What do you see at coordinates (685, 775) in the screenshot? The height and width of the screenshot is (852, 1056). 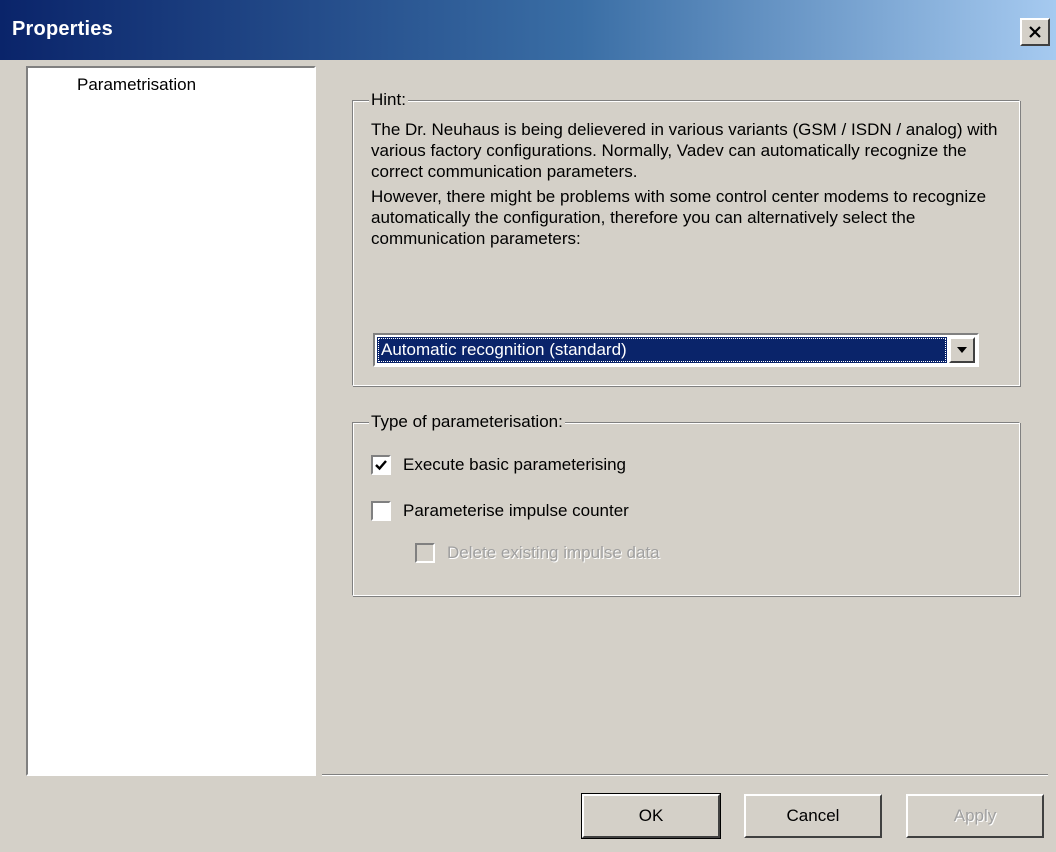 I see `divider` at bounding box center [685, 775].